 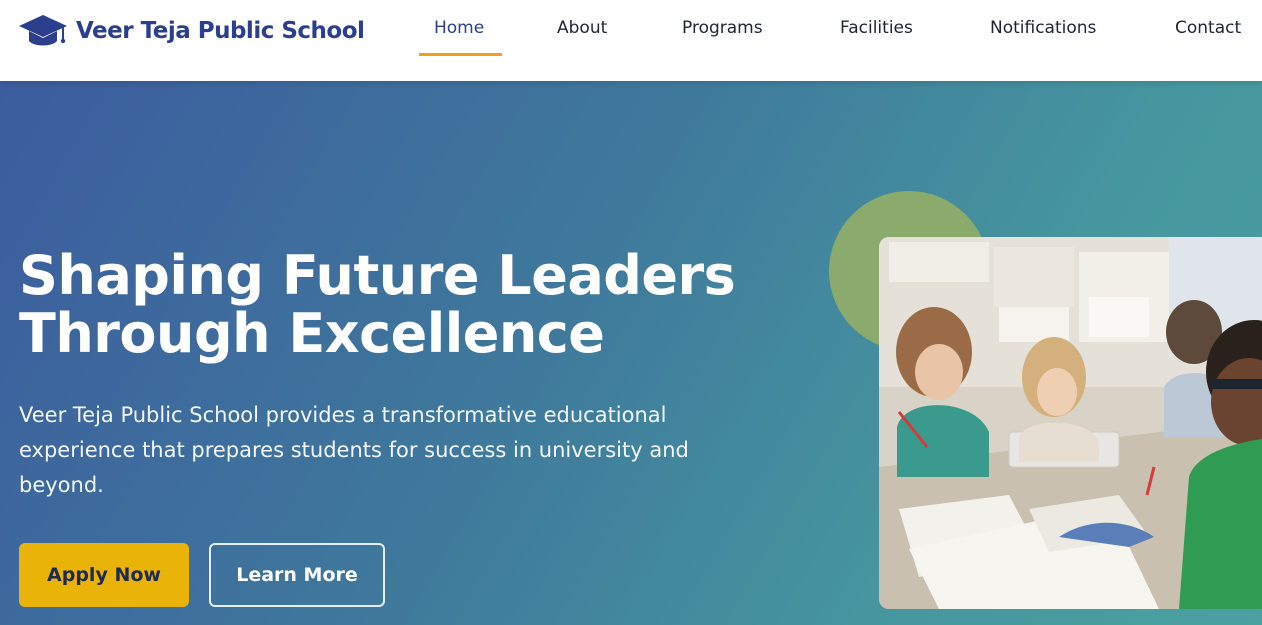 I want to click on nav-home: Home, so click(x=459, y=28).